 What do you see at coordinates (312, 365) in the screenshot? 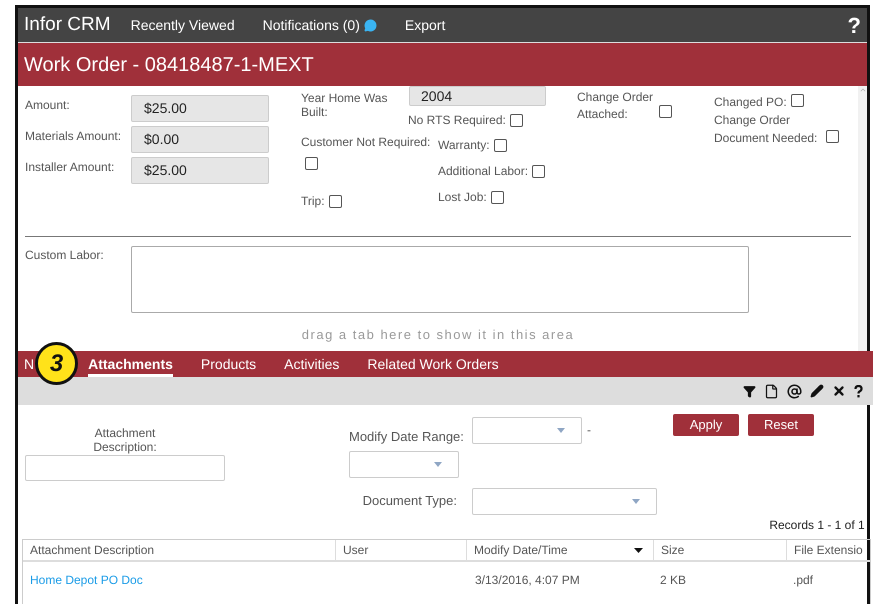
I see `tab: Activities` at bounding box center [312, 365].